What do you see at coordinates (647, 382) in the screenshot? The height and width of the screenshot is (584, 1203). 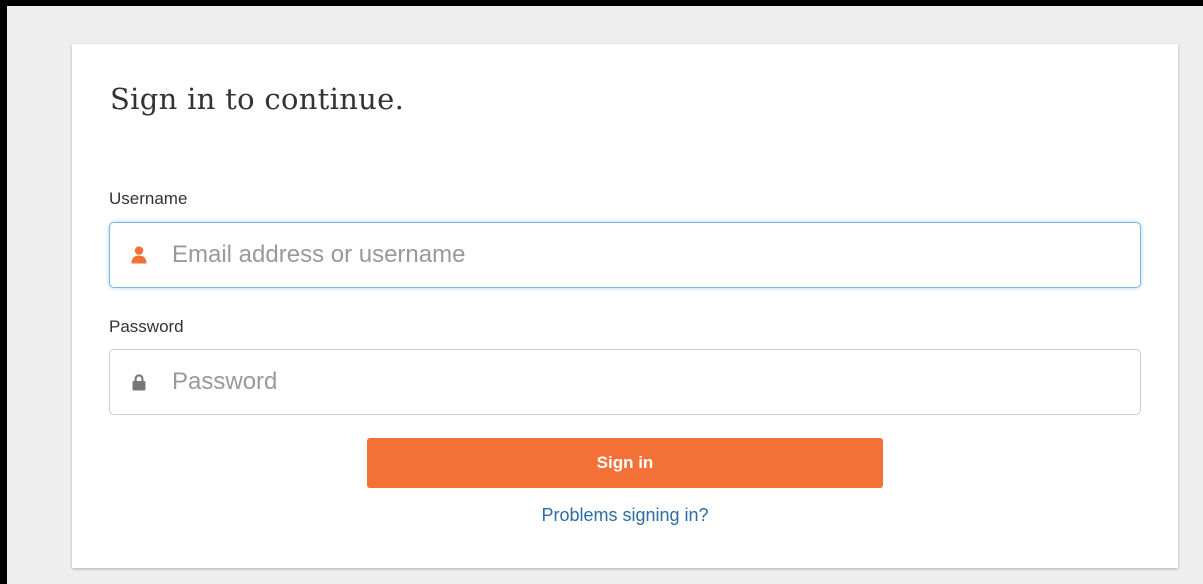 I see `password-input` at bounding box center [647, 382].